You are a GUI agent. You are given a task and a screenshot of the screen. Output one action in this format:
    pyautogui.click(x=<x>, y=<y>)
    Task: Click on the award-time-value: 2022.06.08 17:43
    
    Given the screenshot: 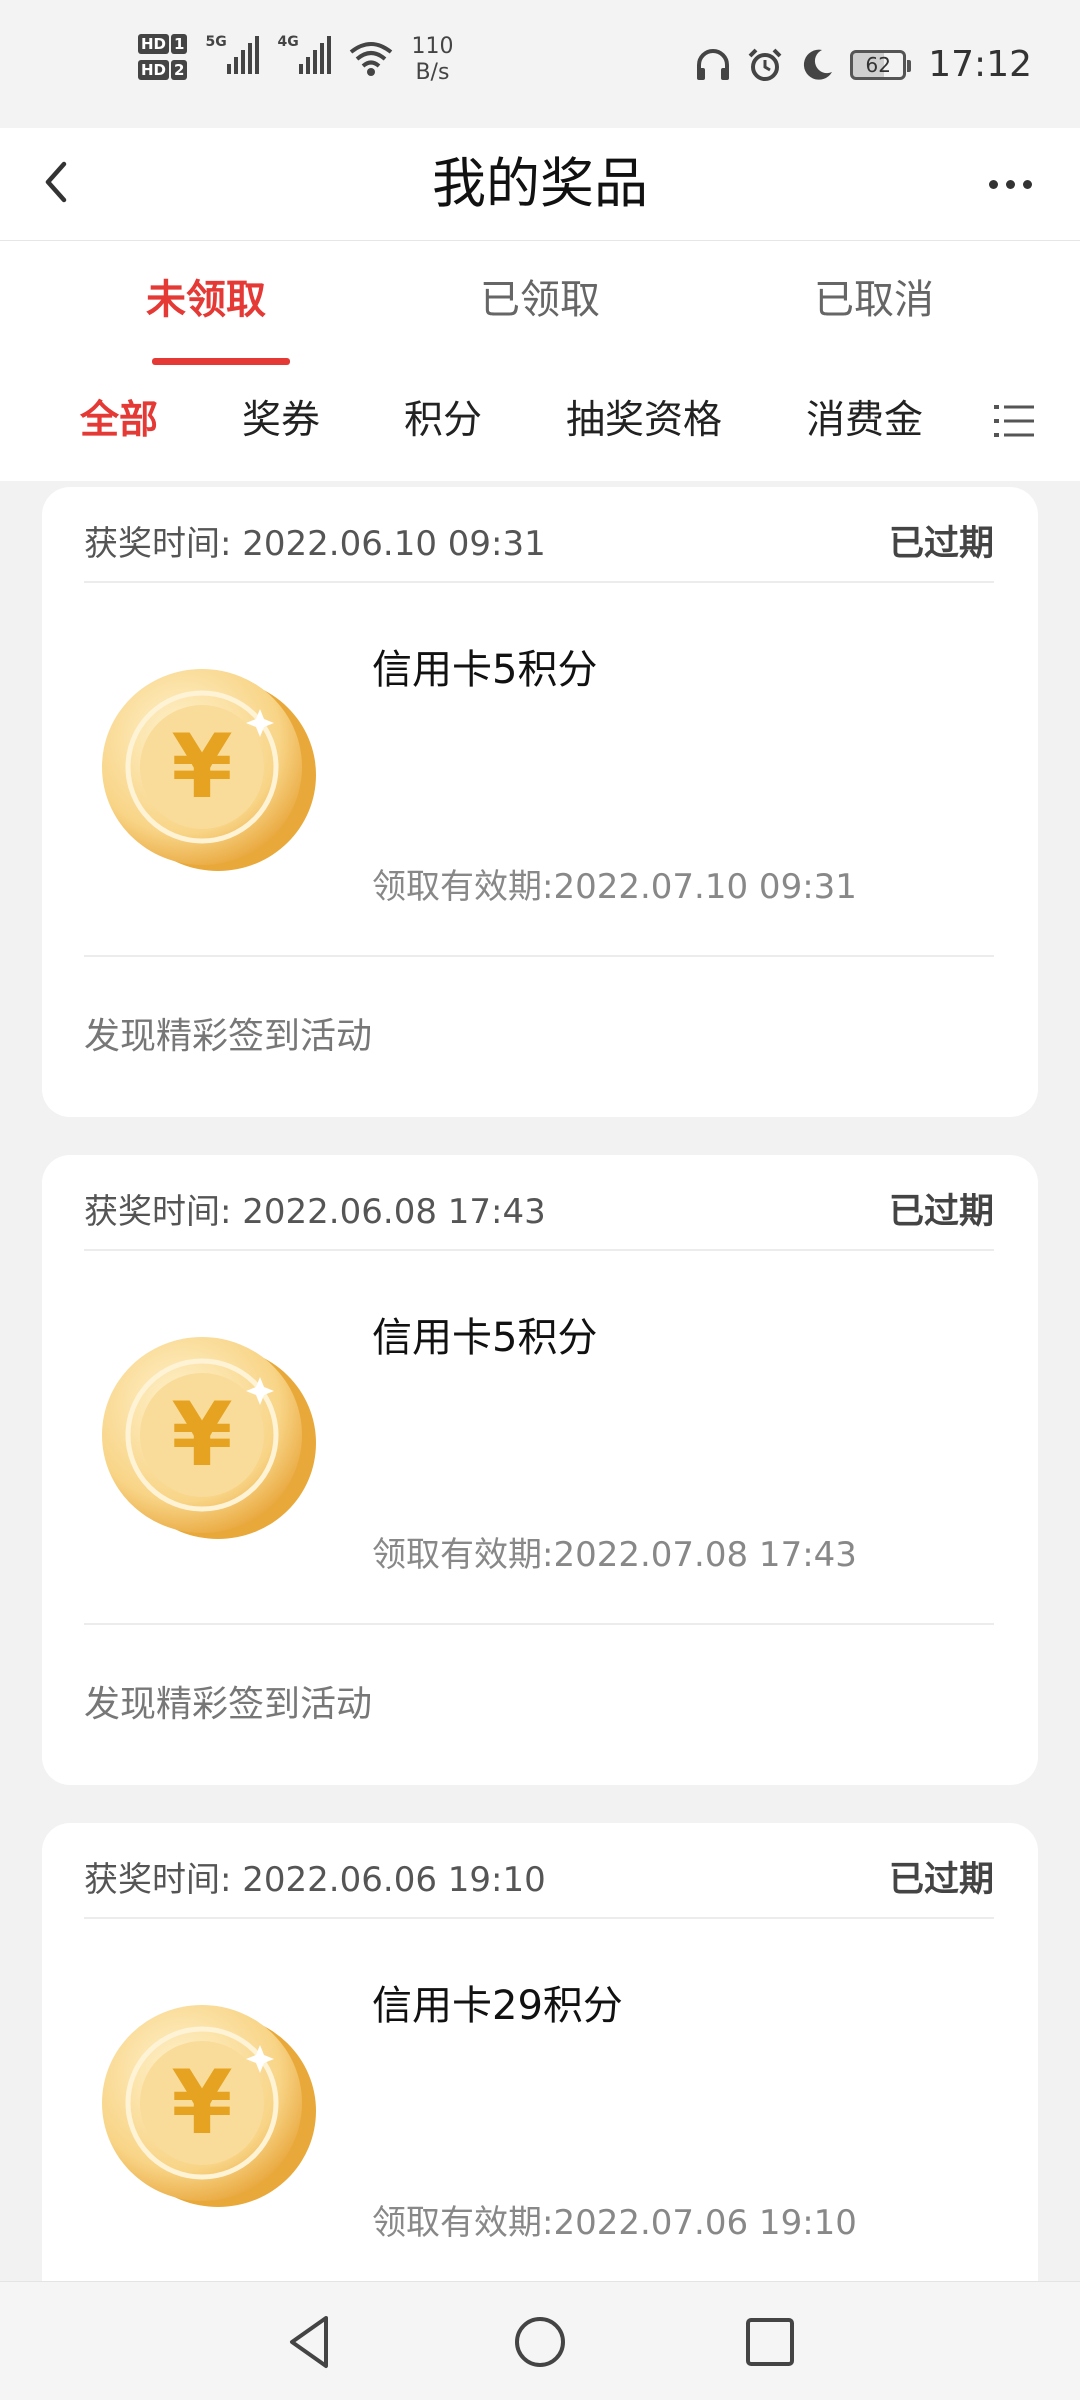 What is the action you would take?
    pyautogui.click(x=394, y=1212)
    